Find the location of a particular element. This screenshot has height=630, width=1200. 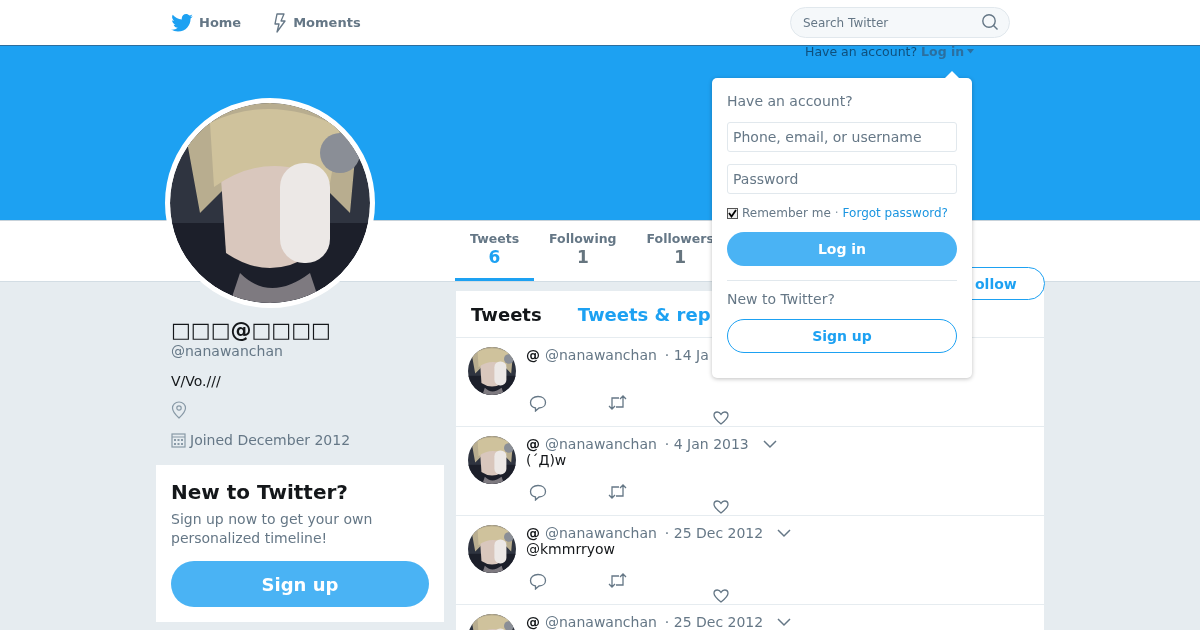

login-button: Log in is located at coordinates (842, 249).